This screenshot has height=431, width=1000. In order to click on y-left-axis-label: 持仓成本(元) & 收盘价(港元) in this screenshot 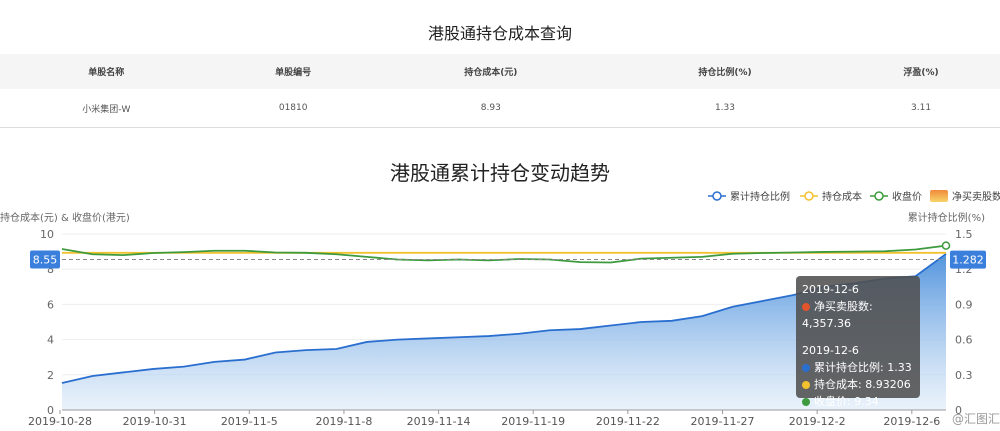, I will do `click(65, 217)`.